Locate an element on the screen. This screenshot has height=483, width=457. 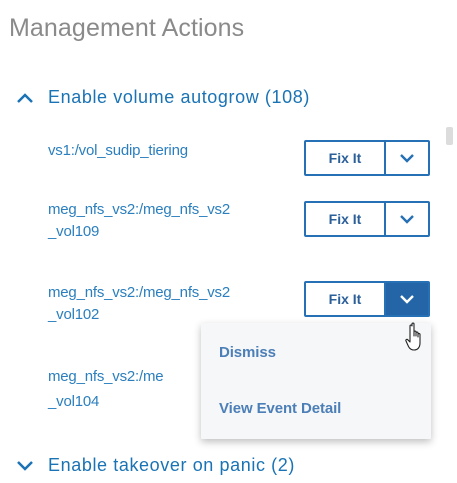
section-header-takeover-on-panic: Enable takeover on panic (2) is located at coordinates (154, 465).